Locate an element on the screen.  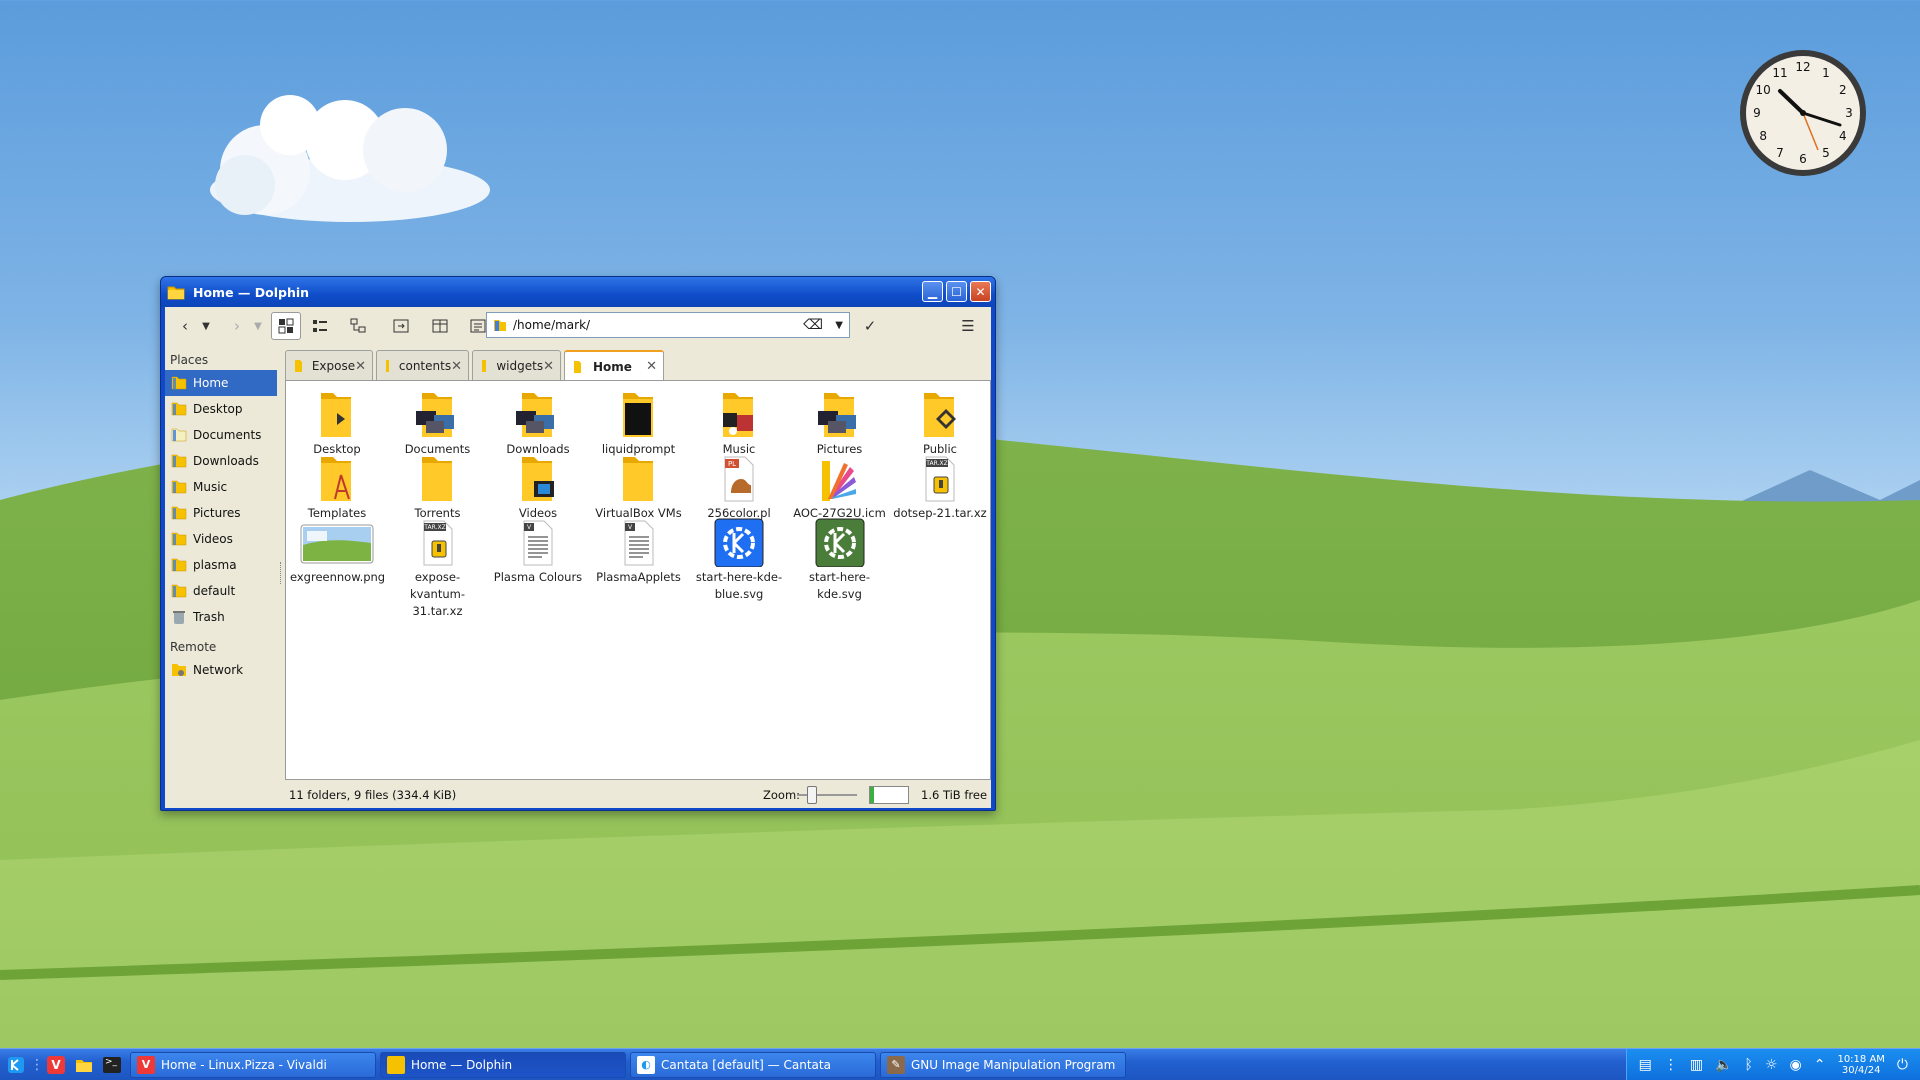
places-item-desktop: Desktop is located at coordinates (221, 409).